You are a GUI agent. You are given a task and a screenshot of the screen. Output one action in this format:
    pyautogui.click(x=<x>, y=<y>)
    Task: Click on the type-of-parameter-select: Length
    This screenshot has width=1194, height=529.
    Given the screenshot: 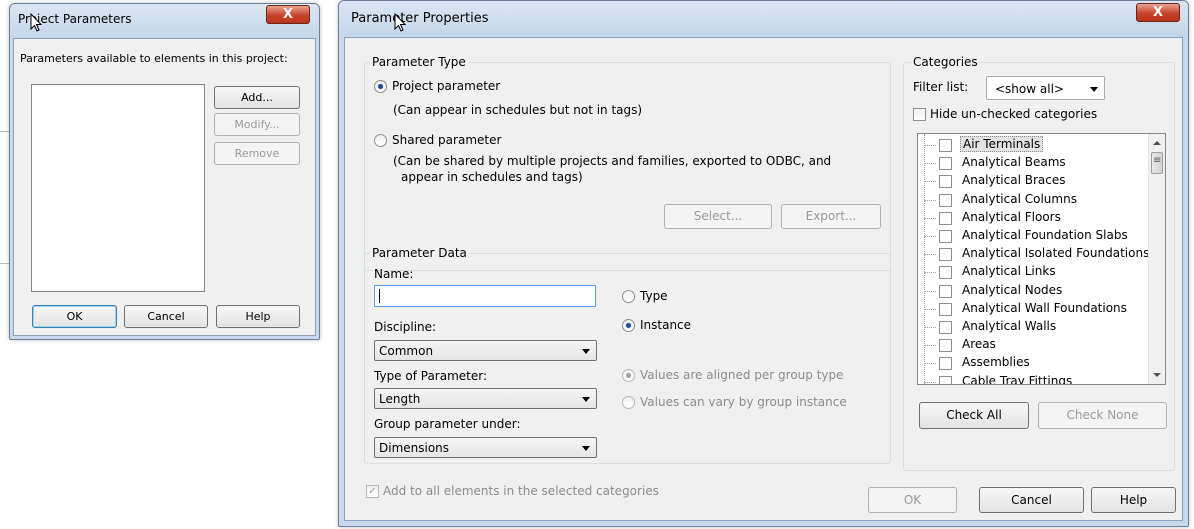 What is the action you would take?
    pyautogui.click(x=485, y=398)
    